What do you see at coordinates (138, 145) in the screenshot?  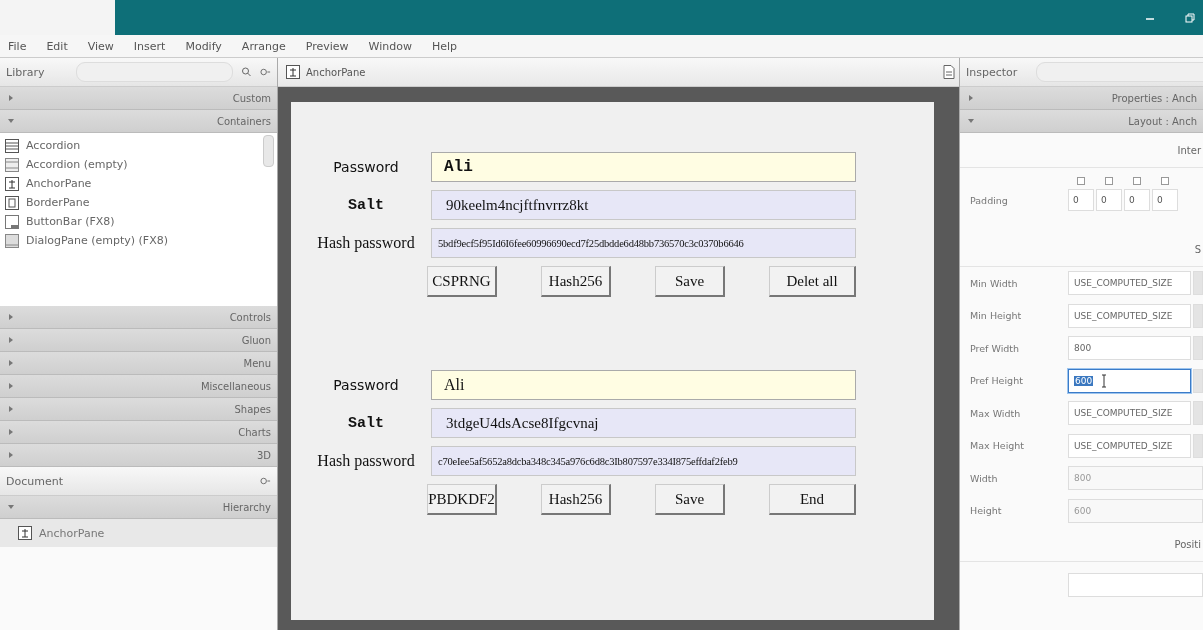 I see `library-item: Accordion` at bounding box center [138, 145].